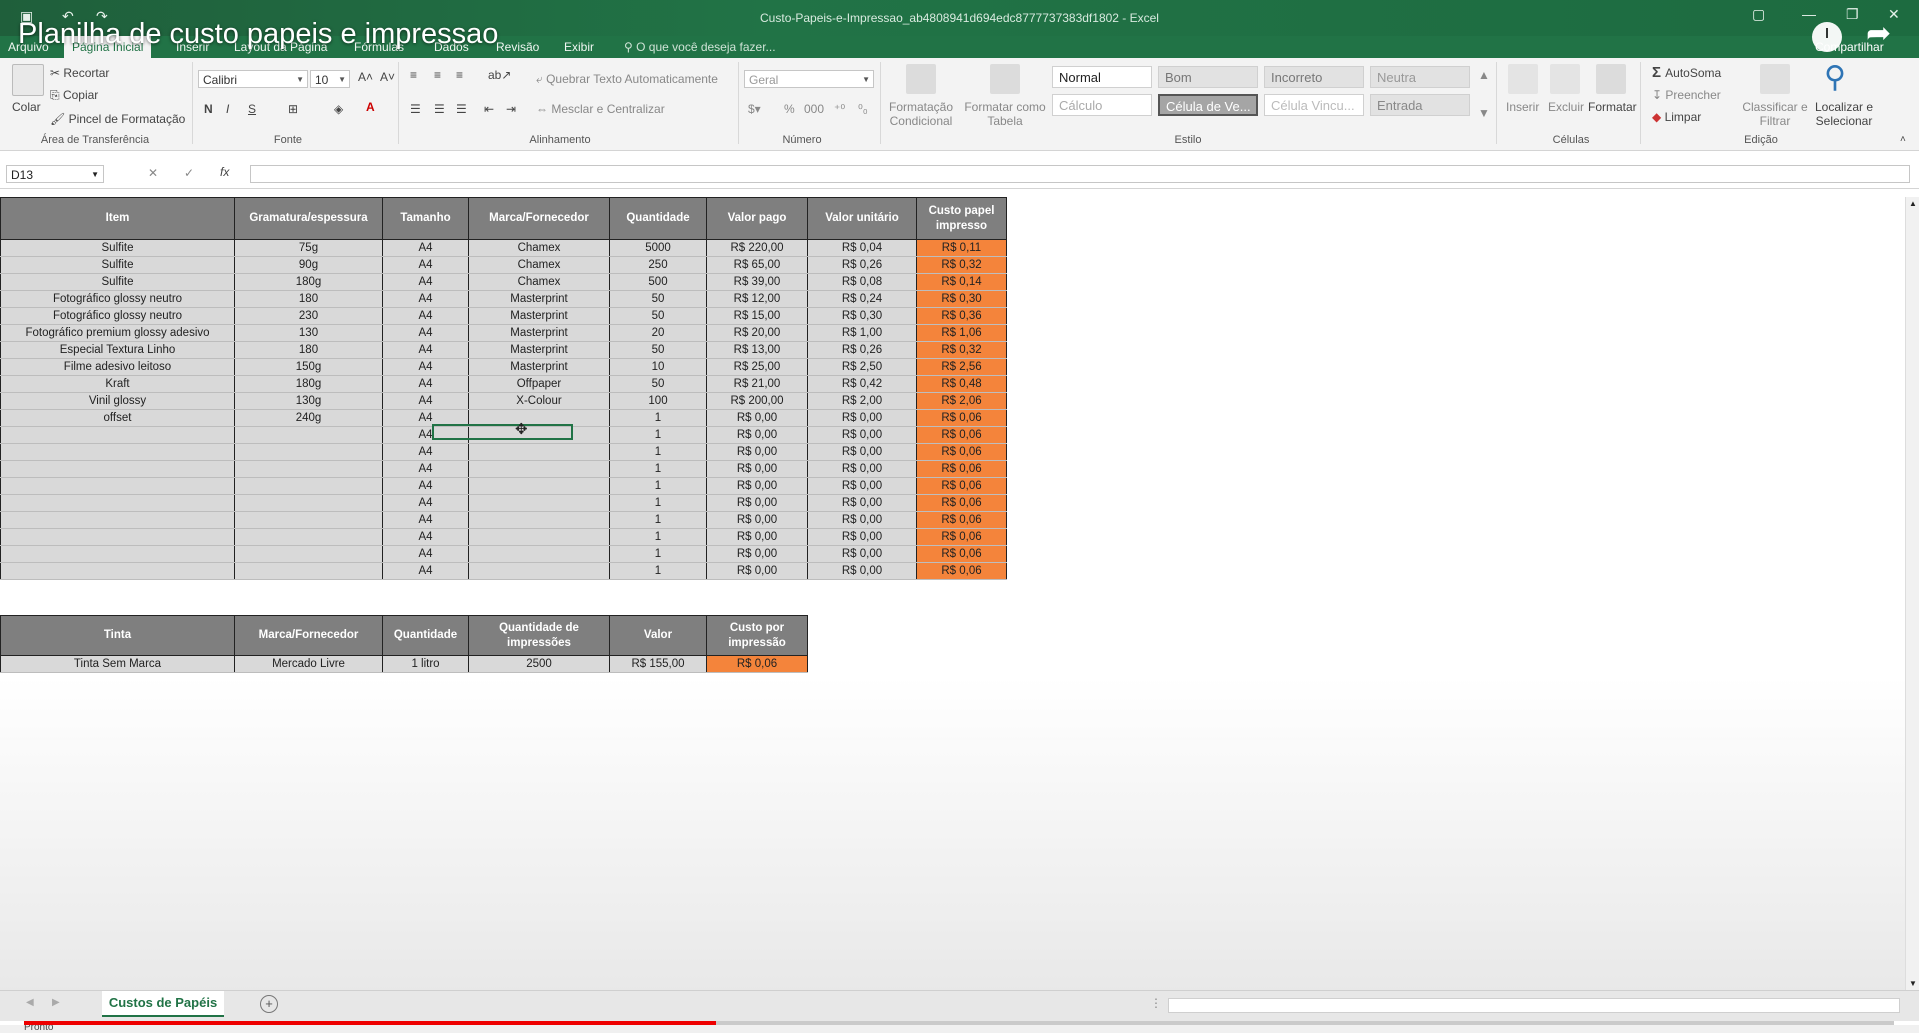 Image resolution: width=1919 pixels, height=1033 pixels. I want to click on delete-button: Excluir, so click(1566, 107).